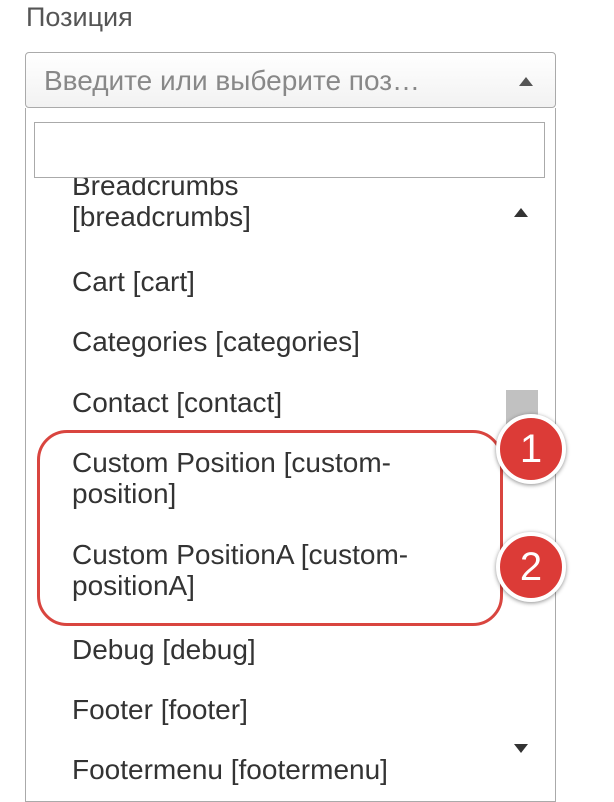 The image size is (614, 802). Describe the element at coordinates (521, 748) in the screenshot. I see `scroll-down-arrow-icon` at that location.